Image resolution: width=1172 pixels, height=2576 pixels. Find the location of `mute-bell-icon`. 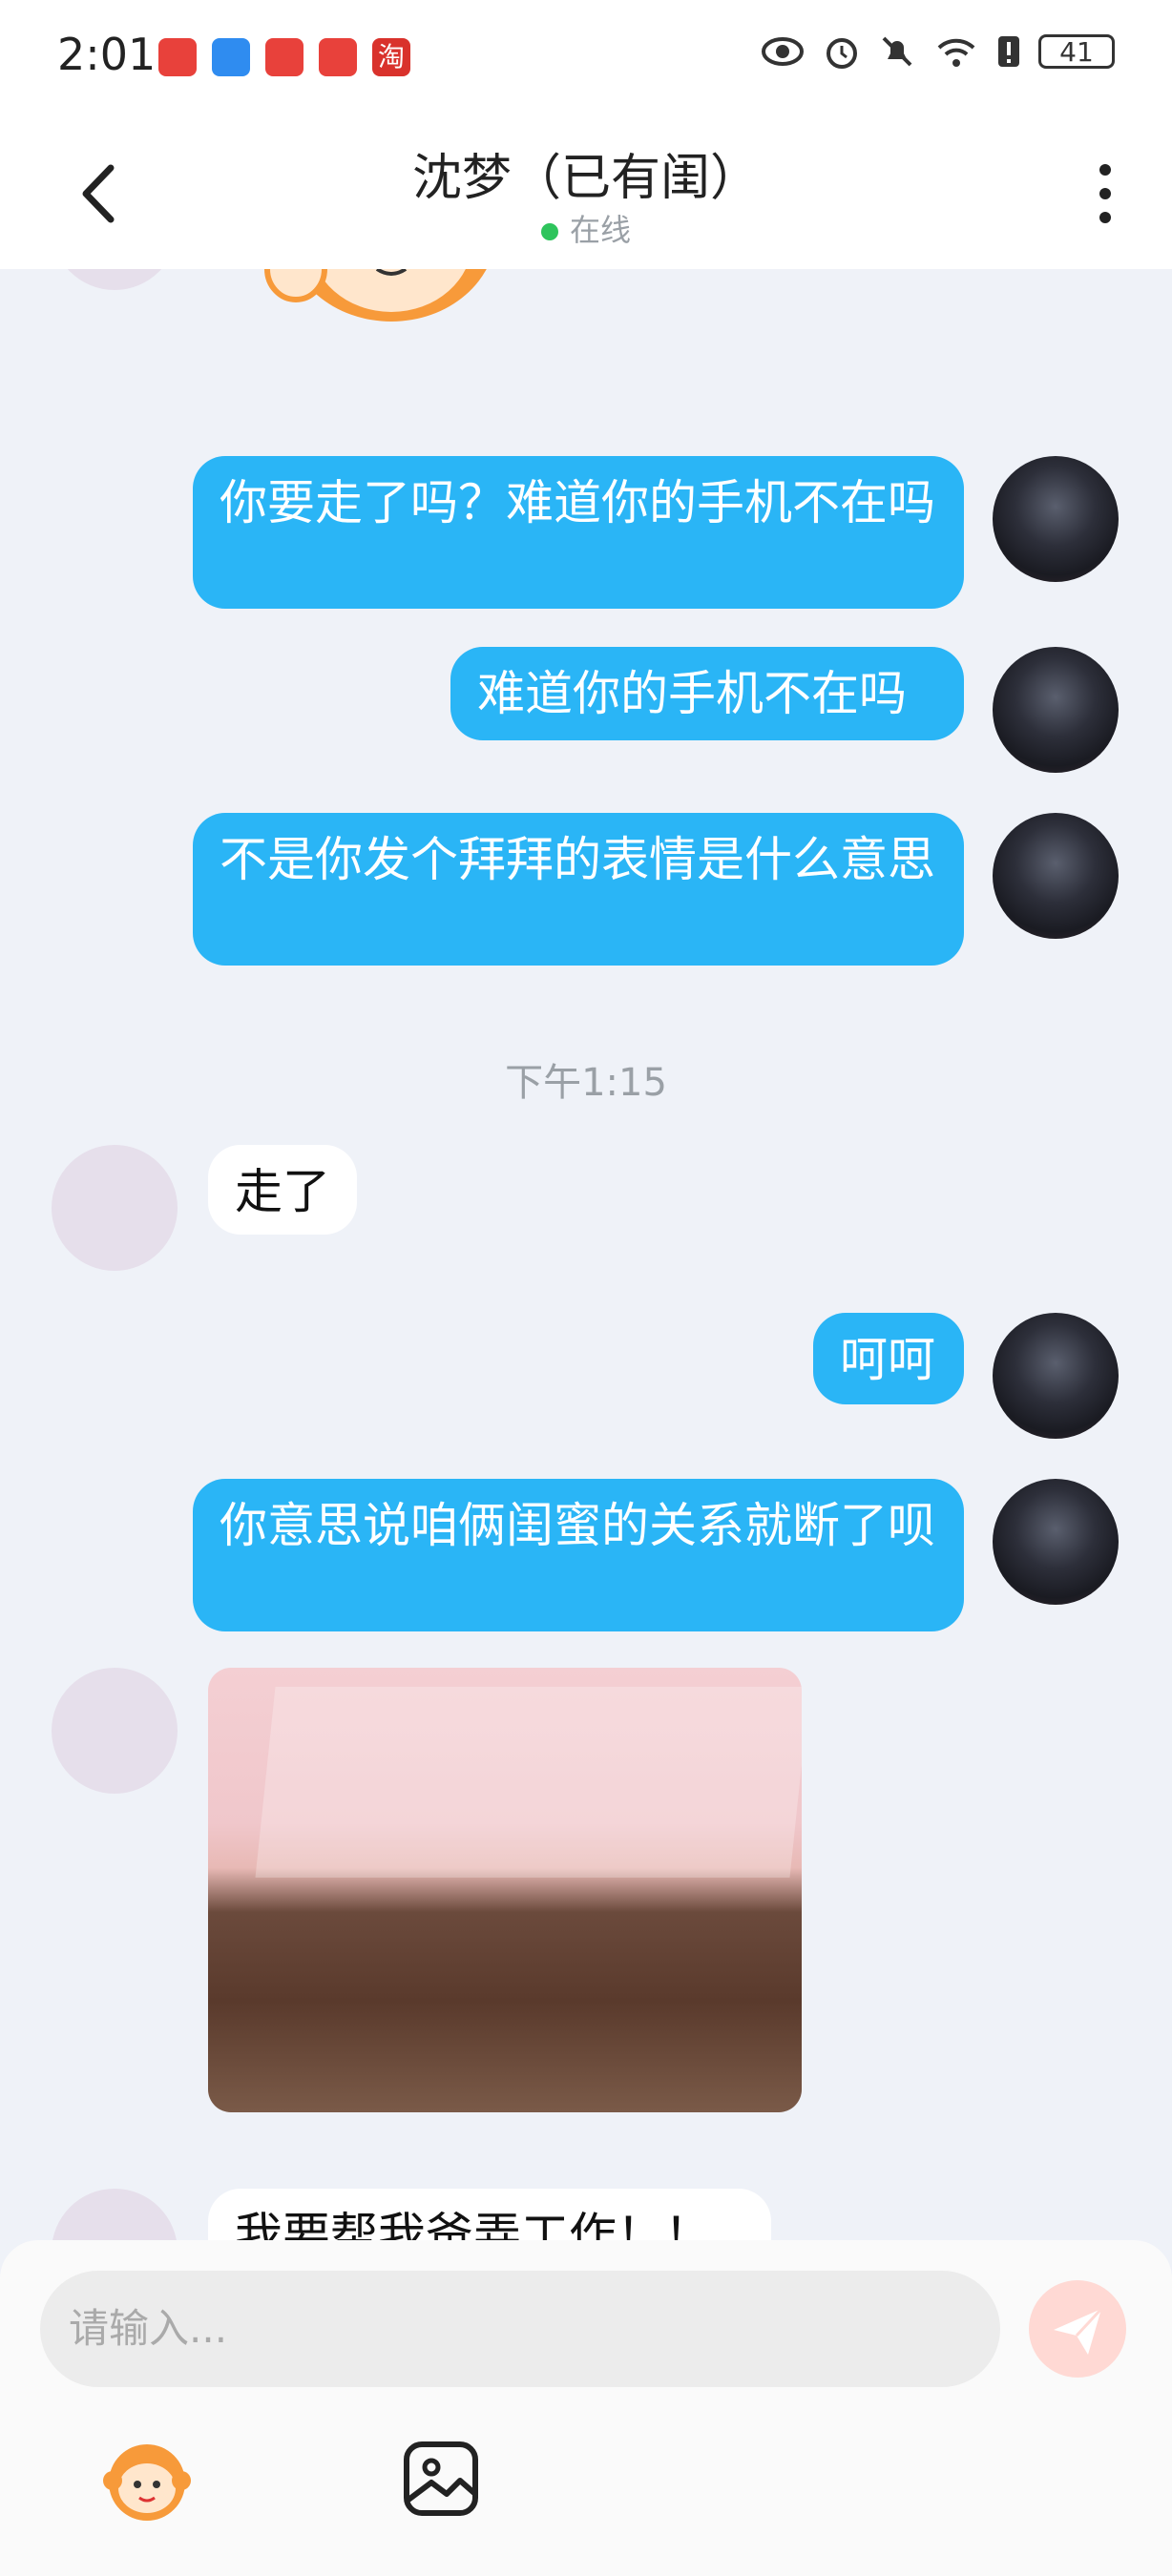

mute-bell-icon is located at coordinates (897, 51).